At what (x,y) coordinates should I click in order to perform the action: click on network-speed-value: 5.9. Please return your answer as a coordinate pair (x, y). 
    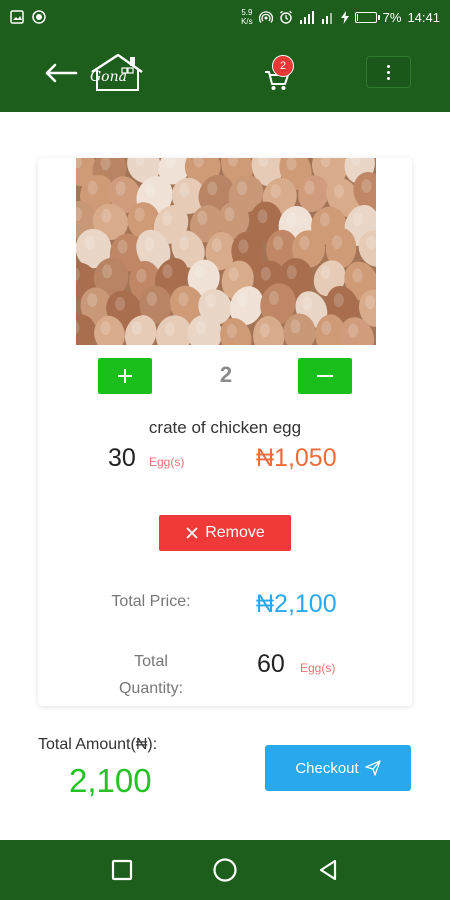
    Looking at the image, I should click on (247, 12).